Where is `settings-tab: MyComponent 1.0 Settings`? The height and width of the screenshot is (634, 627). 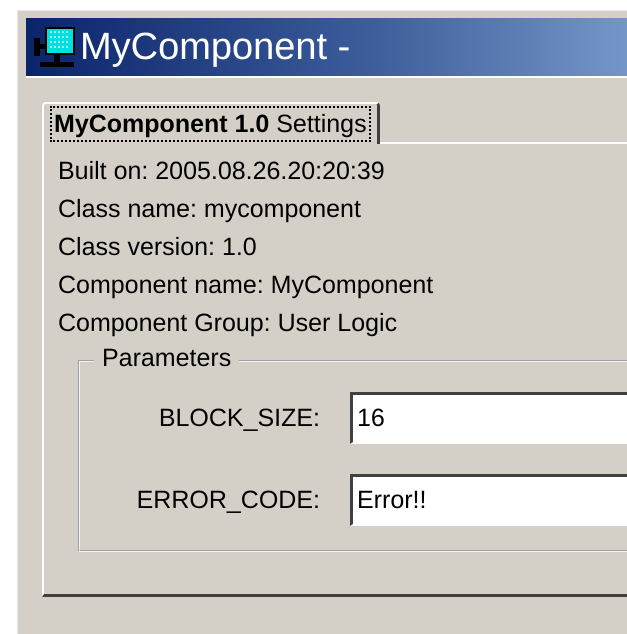 settings-tab: MyComponent 1.0 Settings is located at coordinates (211, 123).